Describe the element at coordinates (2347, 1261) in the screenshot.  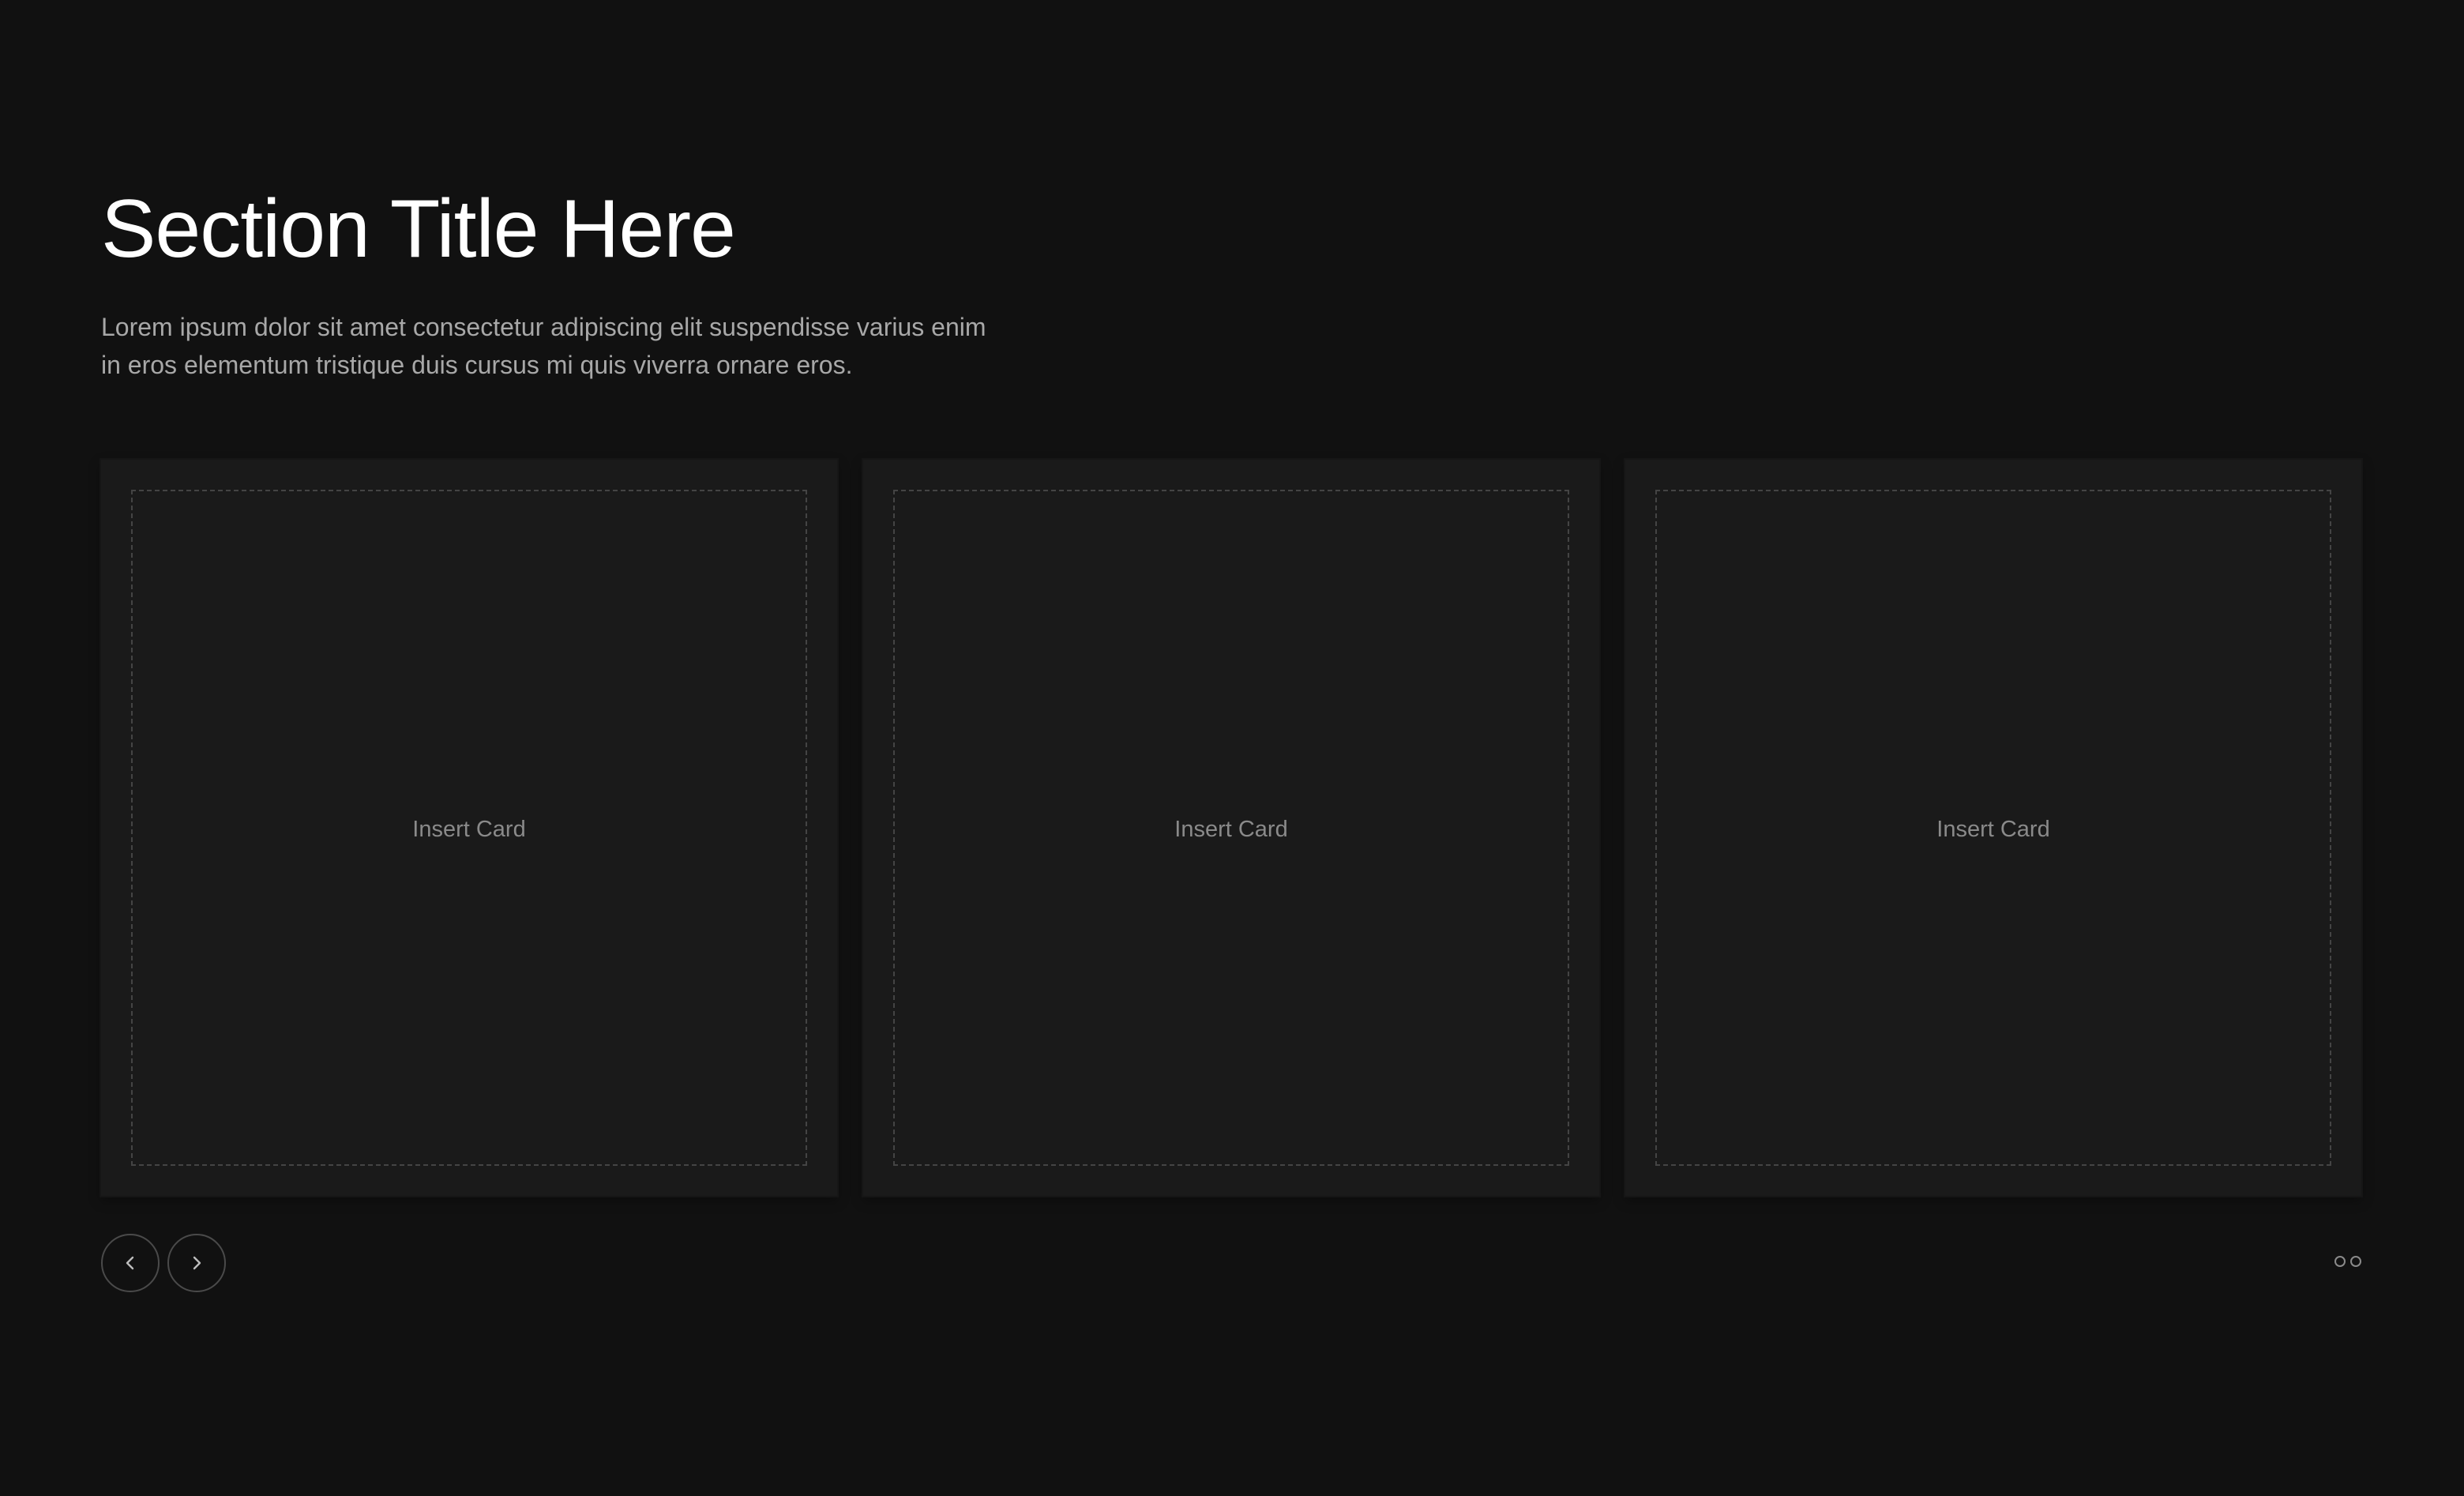
I see `slide-pagination` at that location.